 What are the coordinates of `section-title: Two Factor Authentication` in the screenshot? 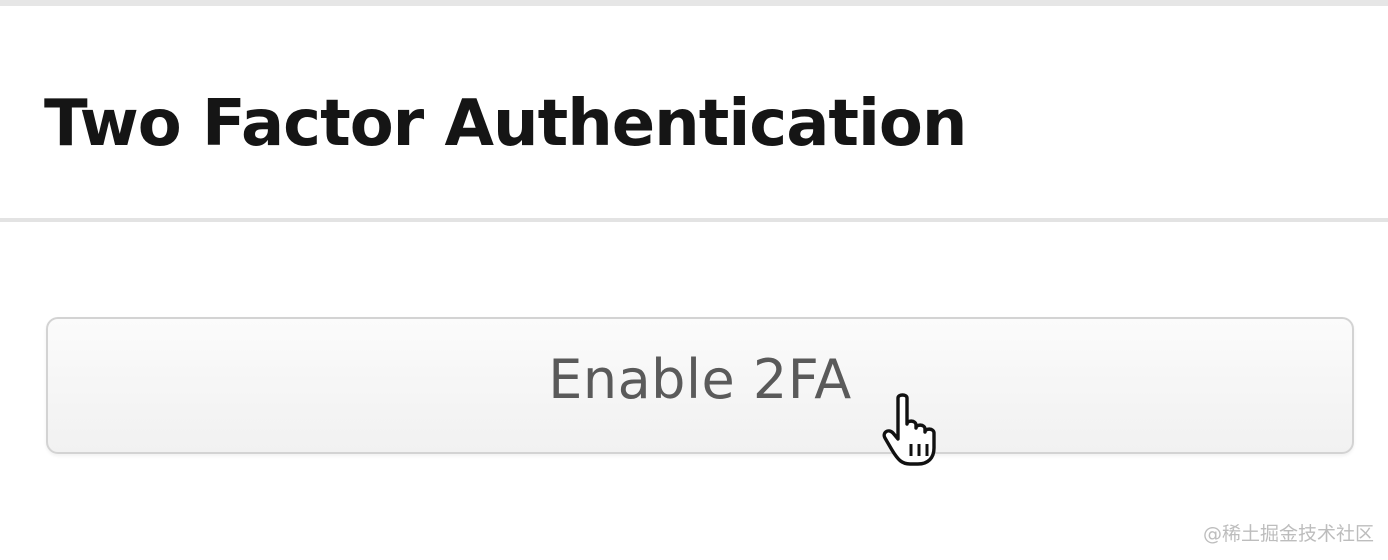 It's located at (505, 124).